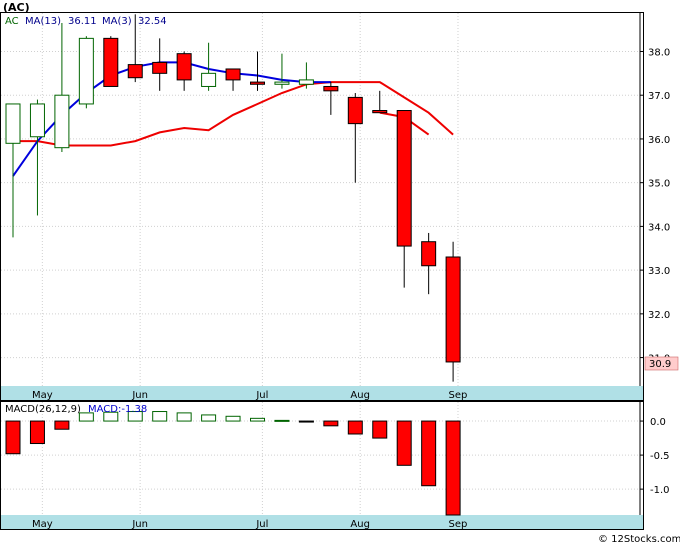  What do you see at coordinates (152, 21) in the screenshot?
I see `legend-ma3-value: 32.54` at bounding box center [152, 21].